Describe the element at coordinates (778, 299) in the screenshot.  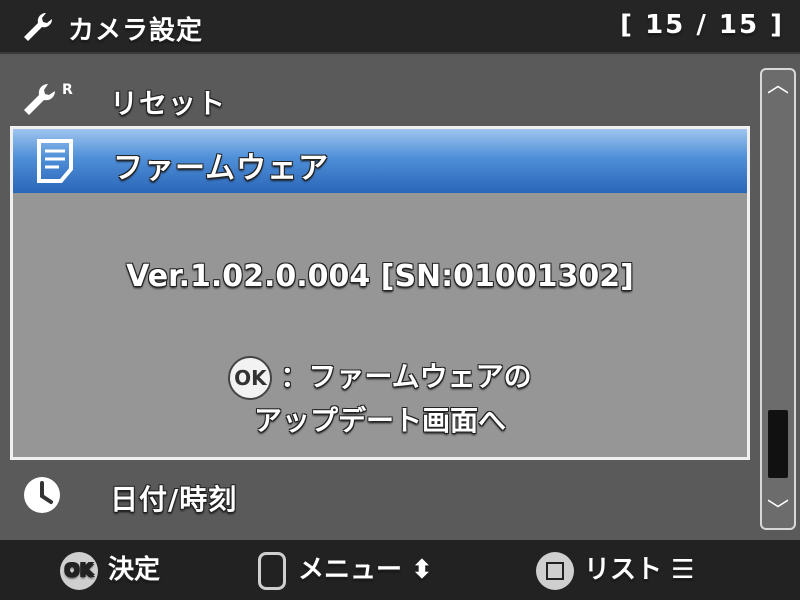
I see `scrollbar: ︿ ﹀` at that location.